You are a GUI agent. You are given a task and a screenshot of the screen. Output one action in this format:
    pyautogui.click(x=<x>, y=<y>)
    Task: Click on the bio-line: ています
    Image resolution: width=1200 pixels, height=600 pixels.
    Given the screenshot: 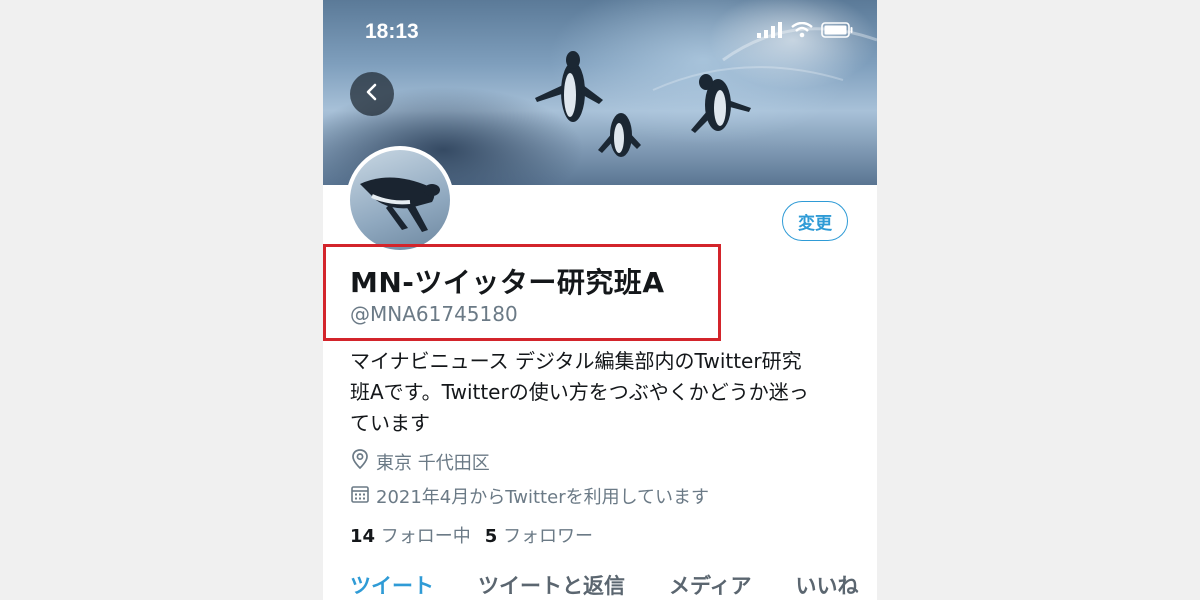 What is the action you would take?
    pyautogui.click(x=390, y=423)
    